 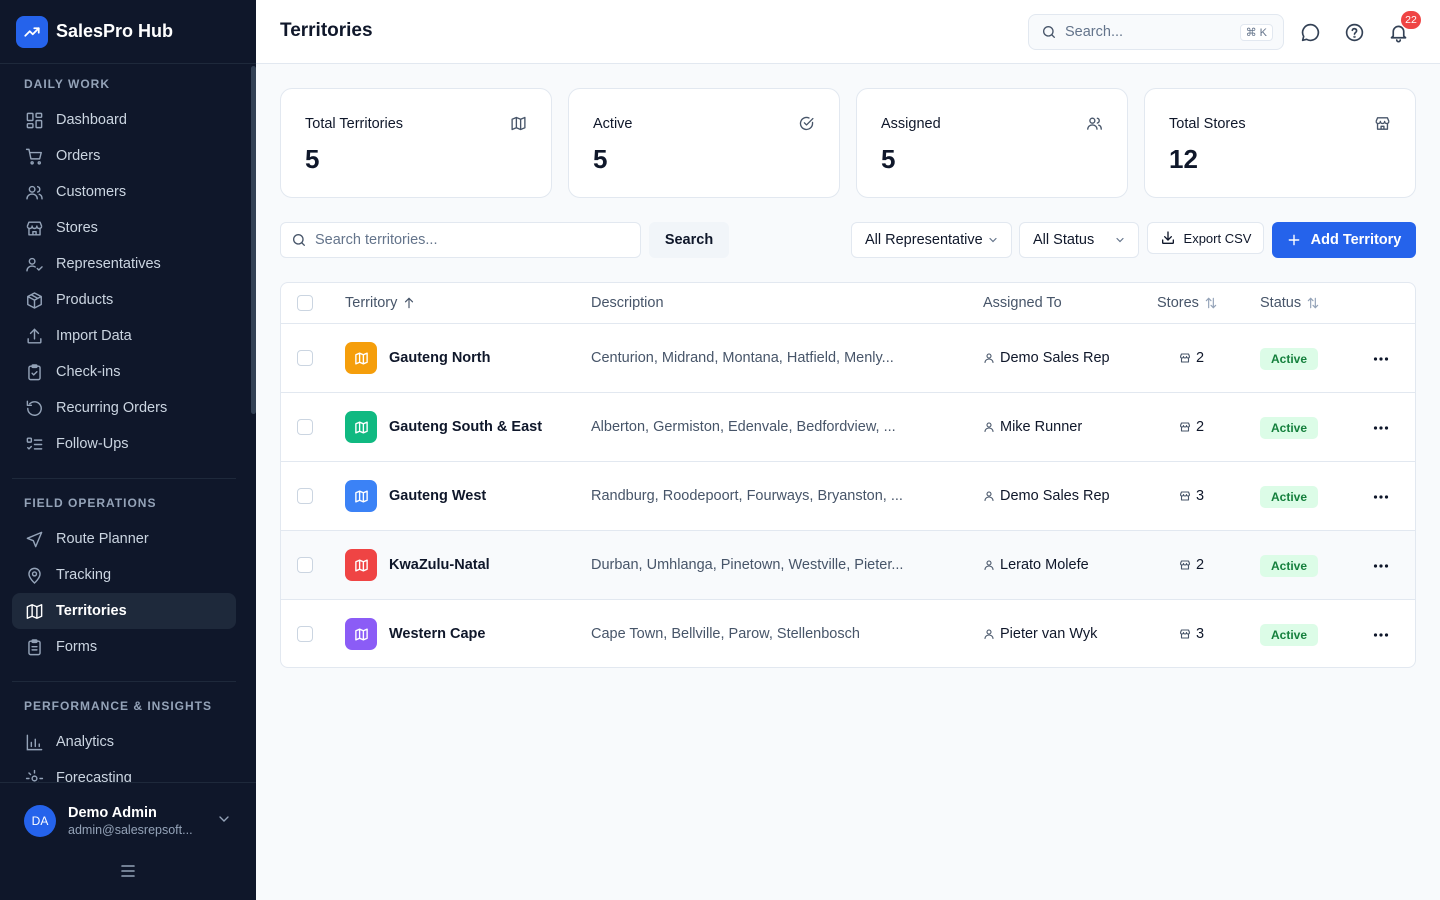 What do you see at coordinates (124, 742) in the screenshot?
I see `sidebar-item-analytics: Analytics` at bounding box center [124, 742].